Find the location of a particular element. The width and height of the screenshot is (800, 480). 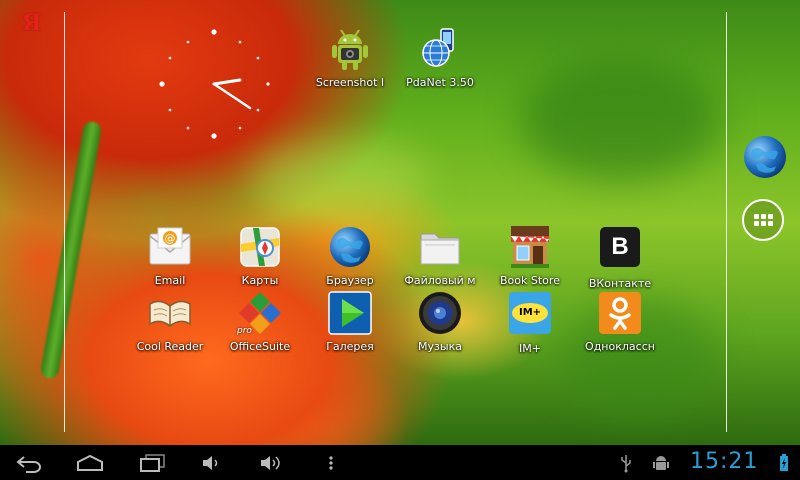

app-gallery: Галерея is located at coordinates (350, 321).